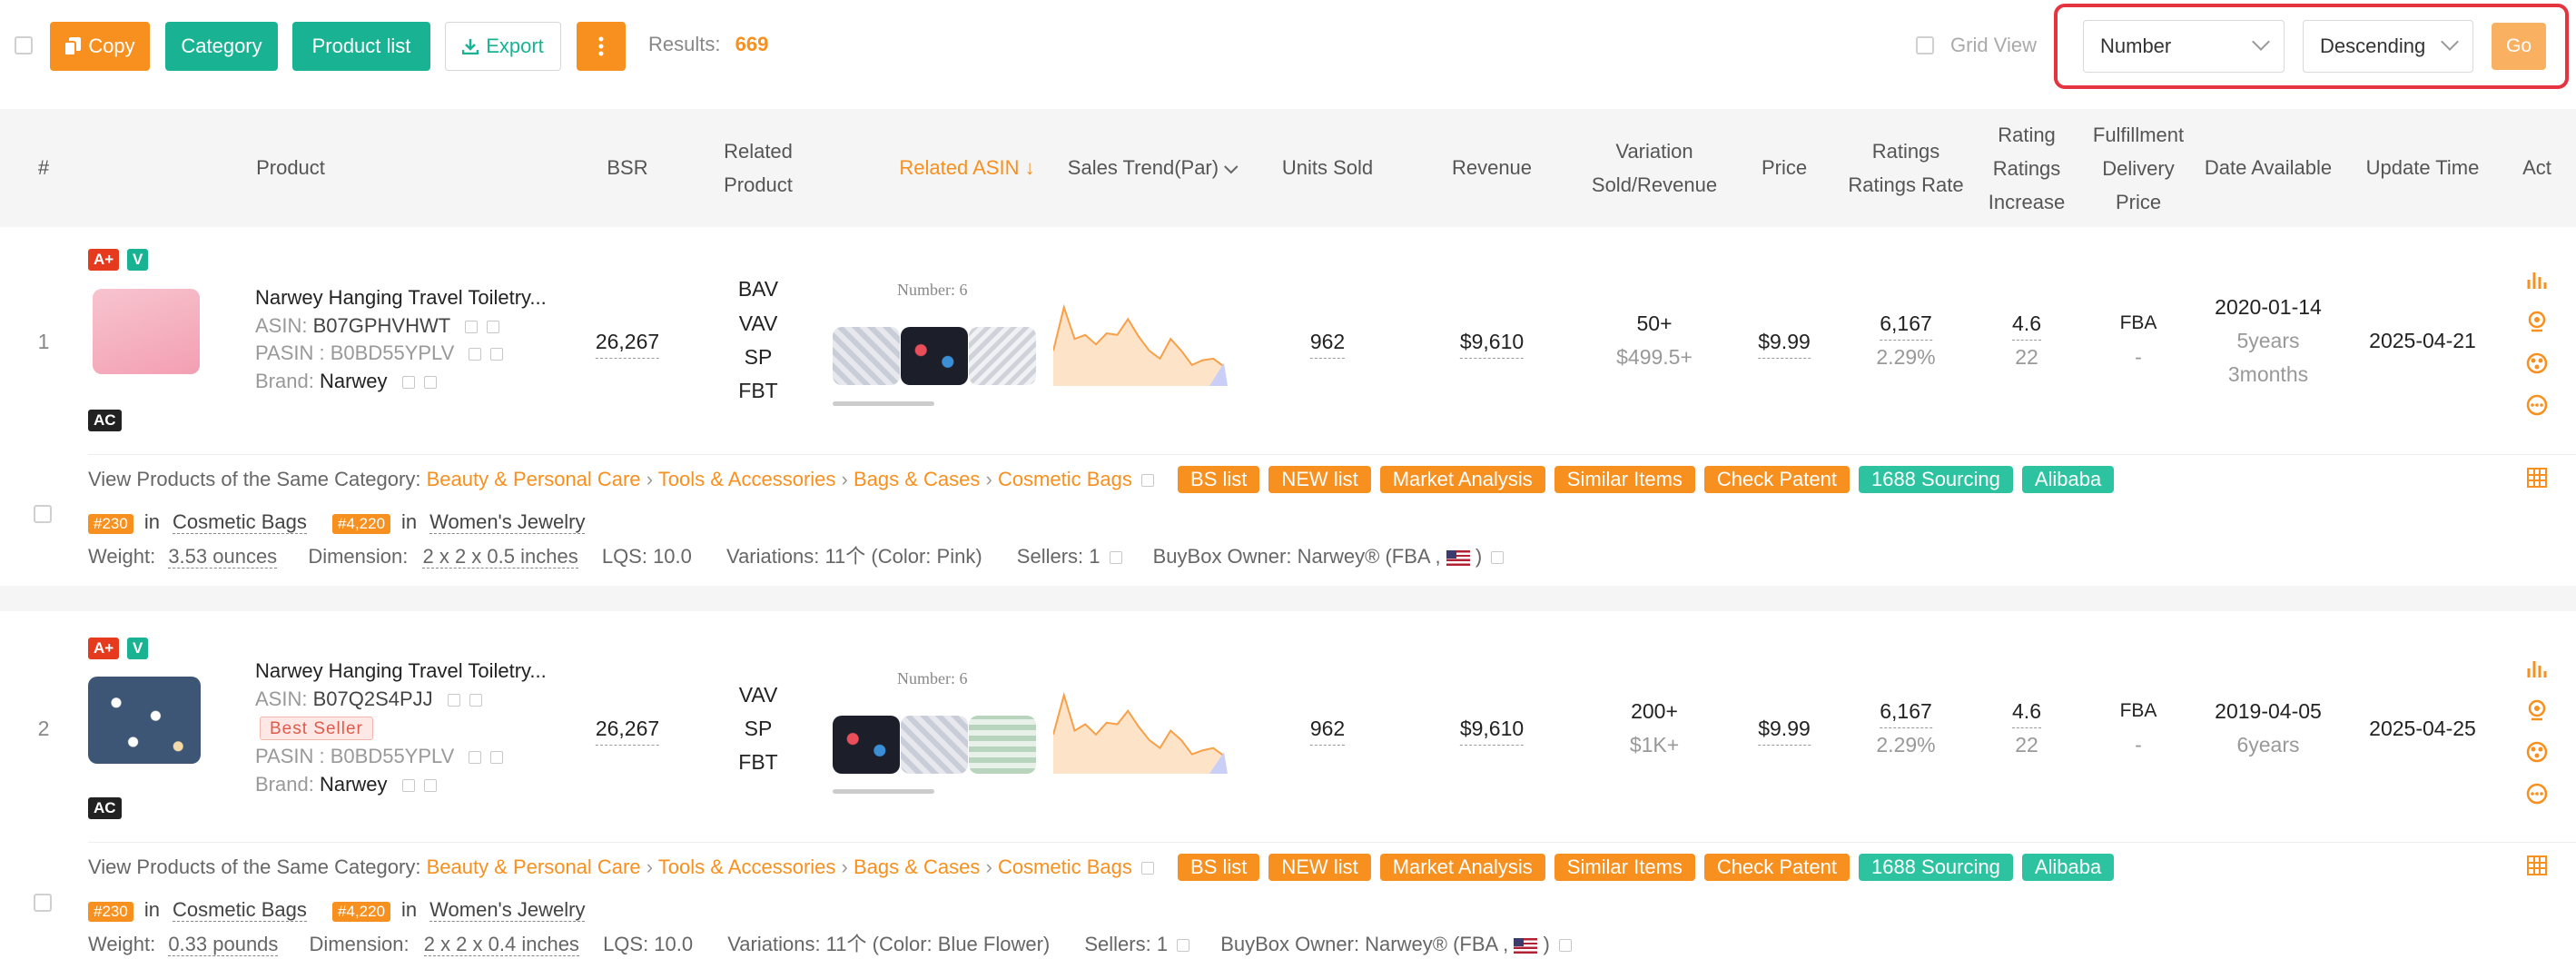  I want to click on col-sales-trend: Sales Trend(Par), so click(1153, 167).